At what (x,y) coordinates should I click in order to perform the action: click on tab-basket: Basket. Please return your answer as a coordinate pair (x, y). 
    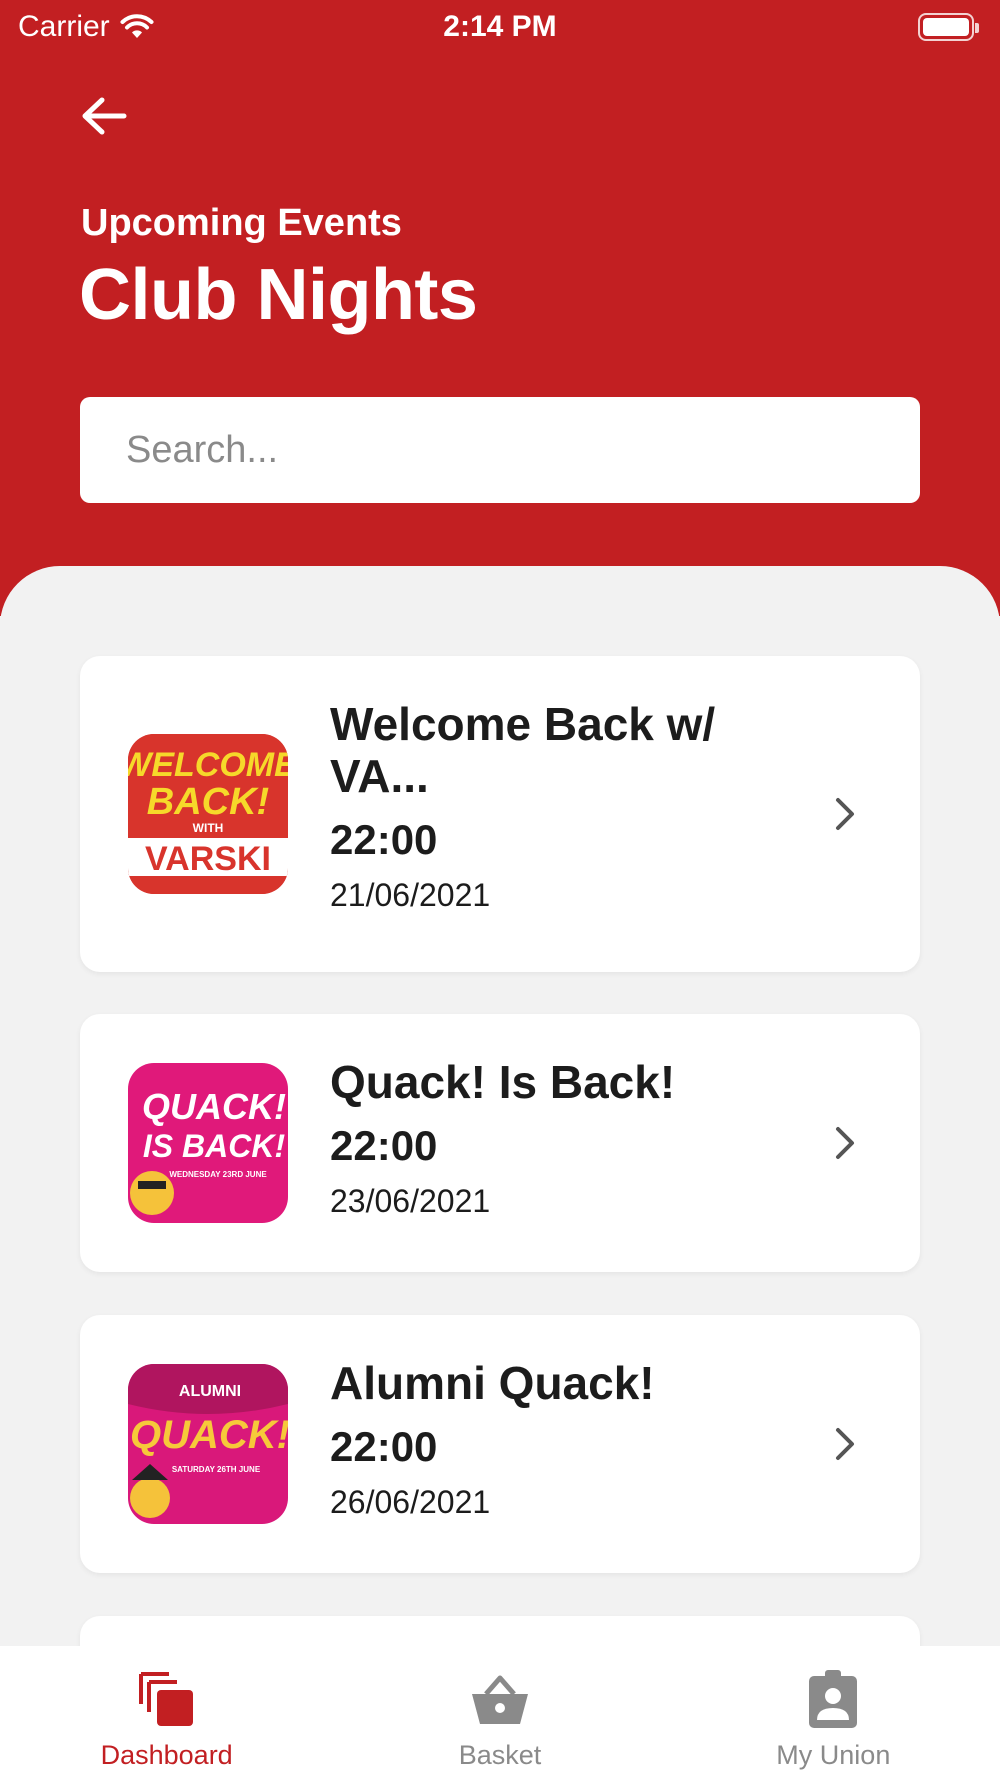
    Looking at the image, I should click on (499, 1712).